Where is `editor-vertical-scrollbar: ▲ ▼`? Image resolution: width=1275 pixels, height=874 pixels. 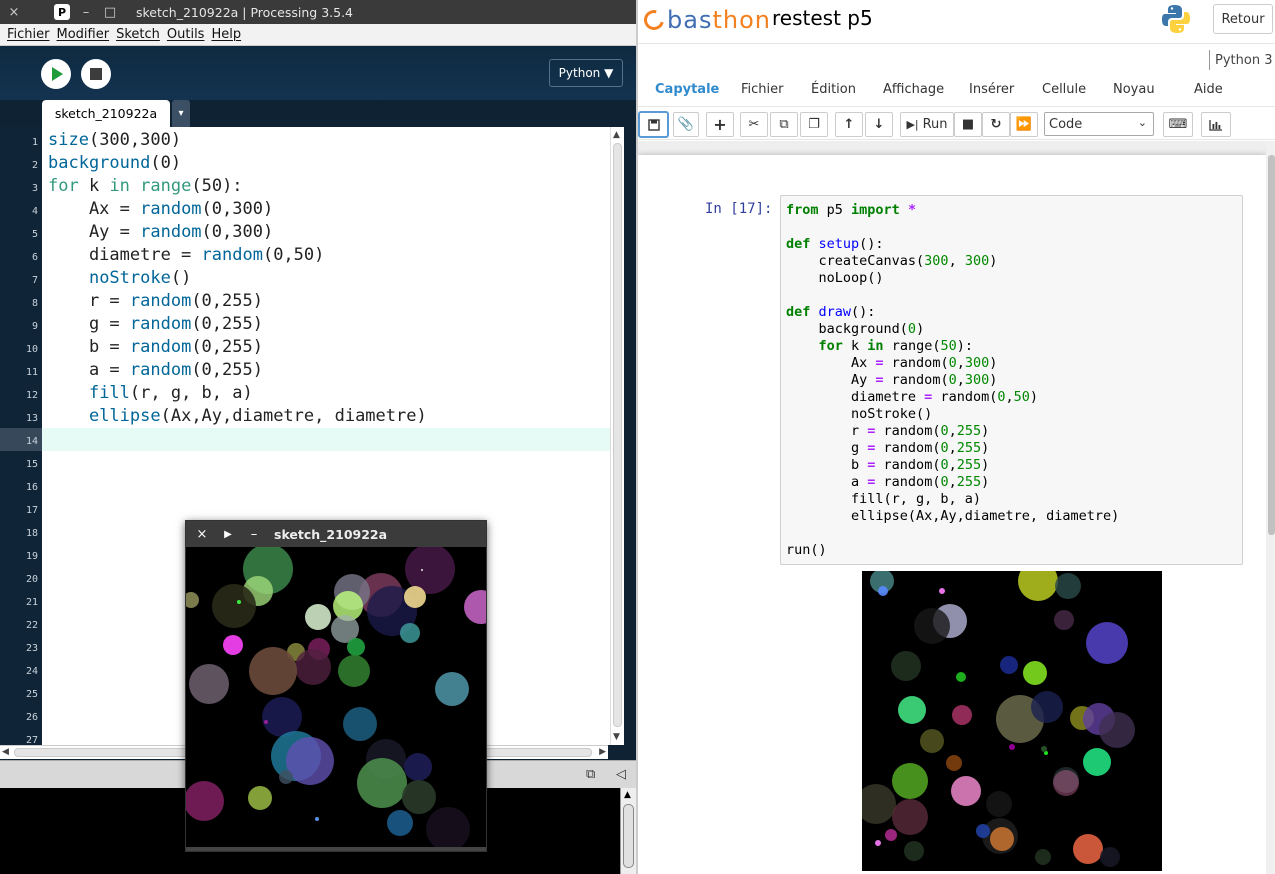
editor-vertical-scrollbar: ▲ ▼ is located at coordinates (617, 436).